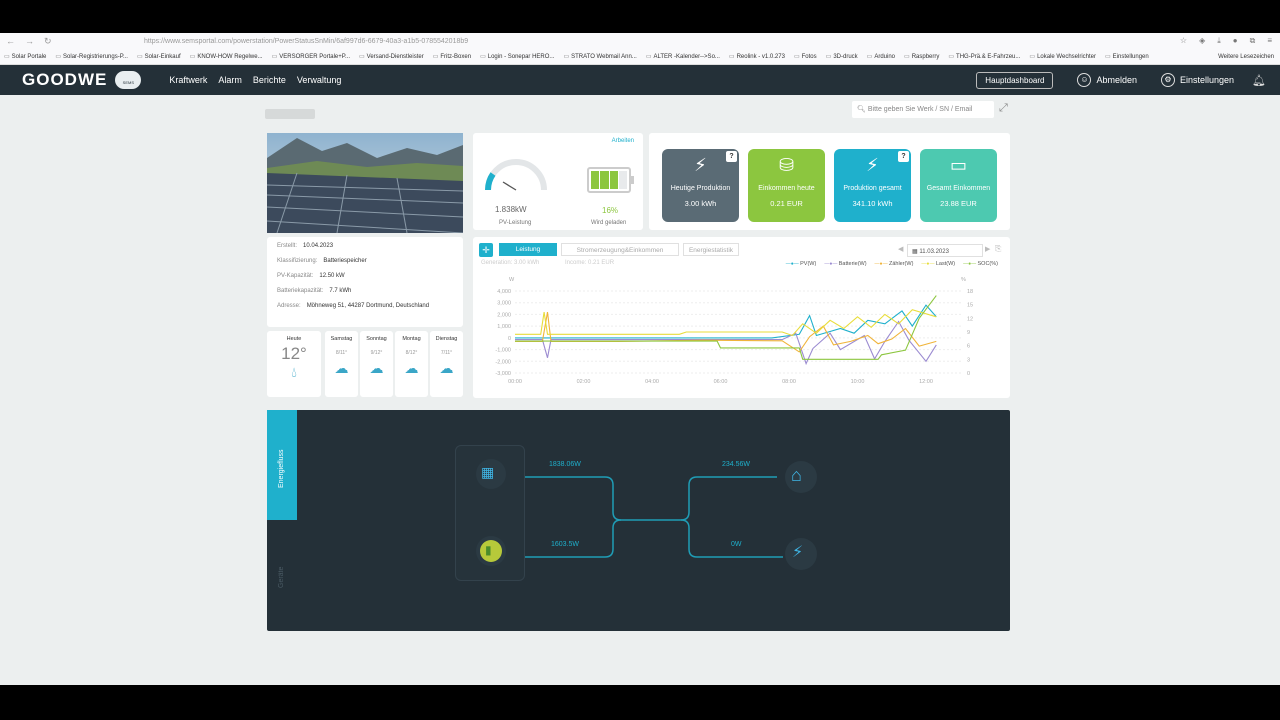 This screenshot has height=720, width=1280. What do you see at coordinates (757, 56) in the screenshot?
I see `bookmark-item: Reolink - v1.0.273` at bounding box center [757, 56].